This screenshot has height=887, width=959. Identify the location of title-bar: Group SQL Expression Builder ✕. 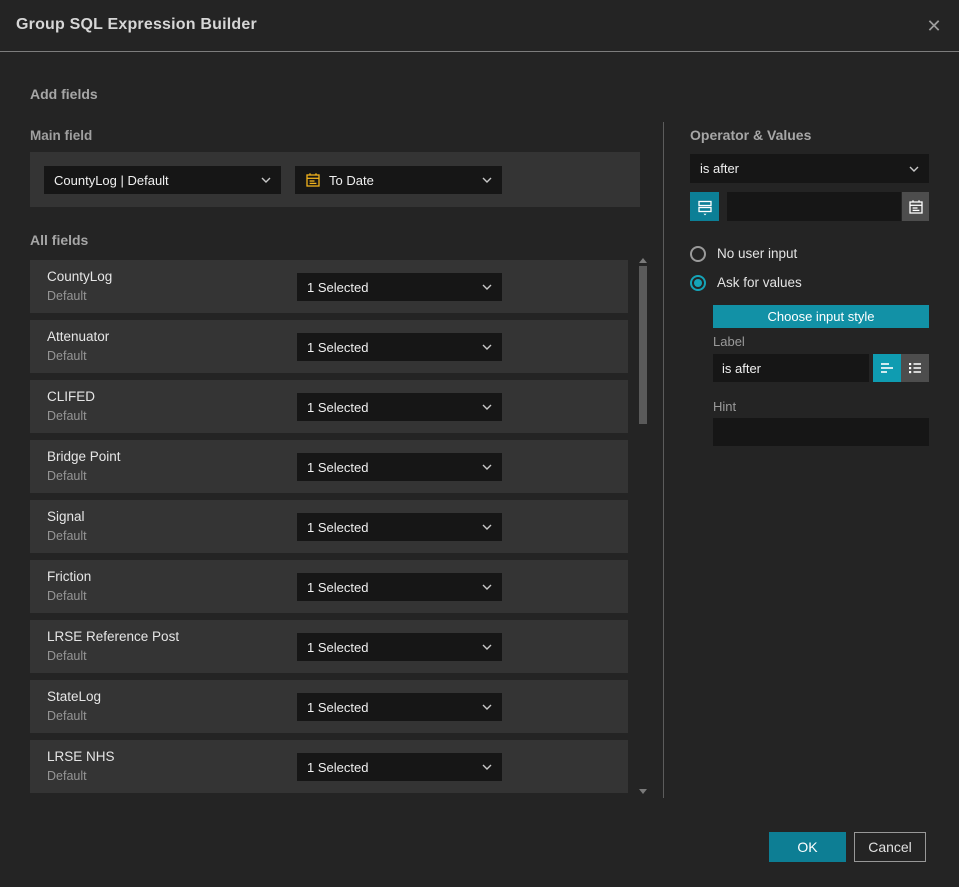
(479, 26).